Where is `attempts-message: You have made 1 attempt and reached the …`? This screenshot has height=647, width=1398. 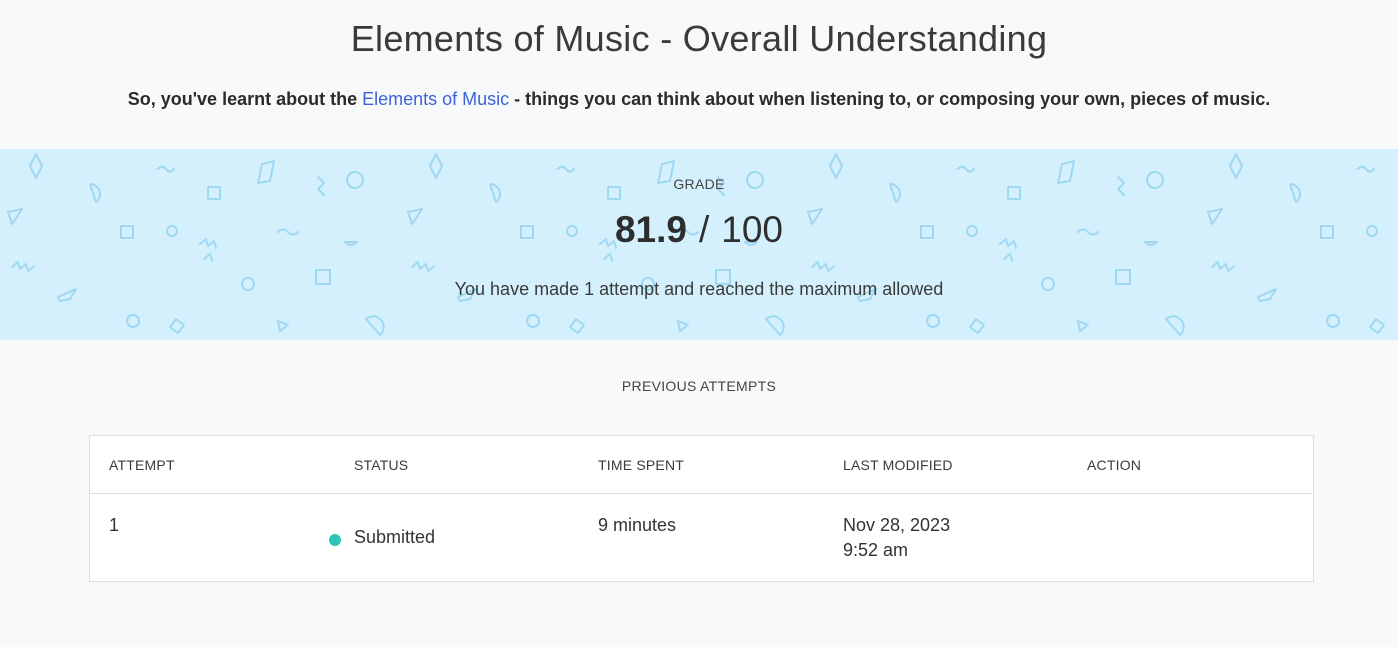
attempts-message: You have made 1 attempt and reached the … is located at coordinates (699, 289).